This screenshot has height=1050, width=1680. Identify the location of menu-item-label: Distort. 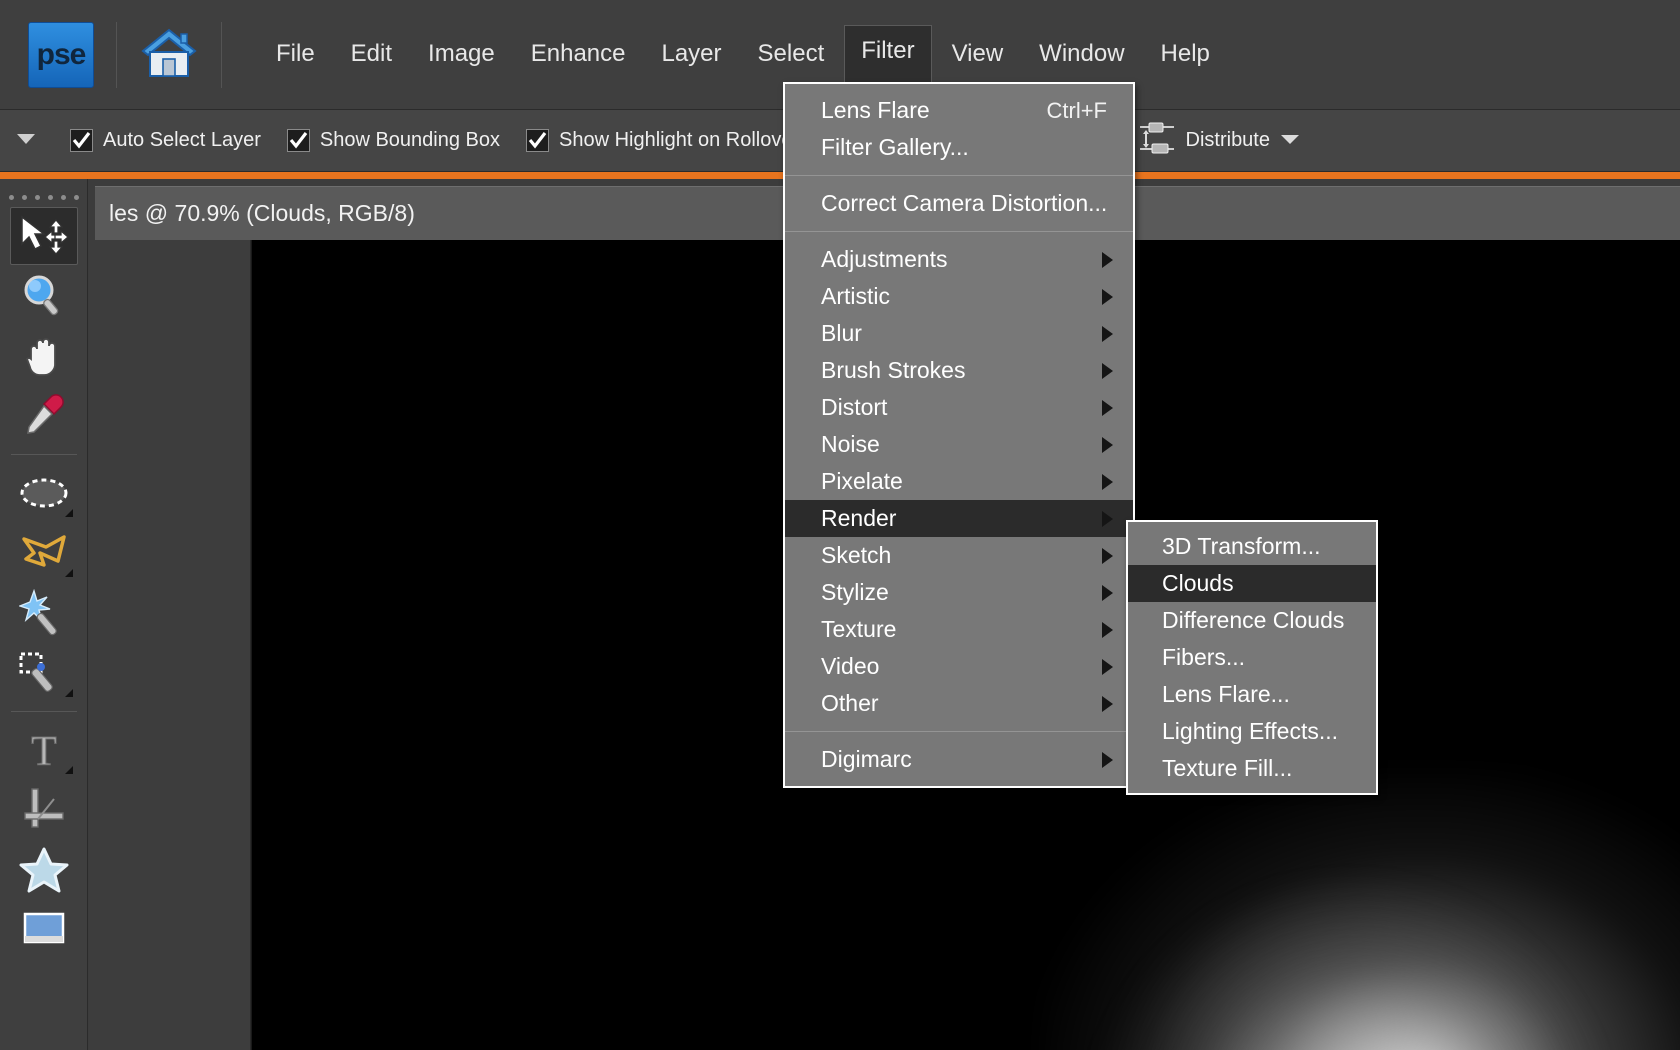
(854, 407).